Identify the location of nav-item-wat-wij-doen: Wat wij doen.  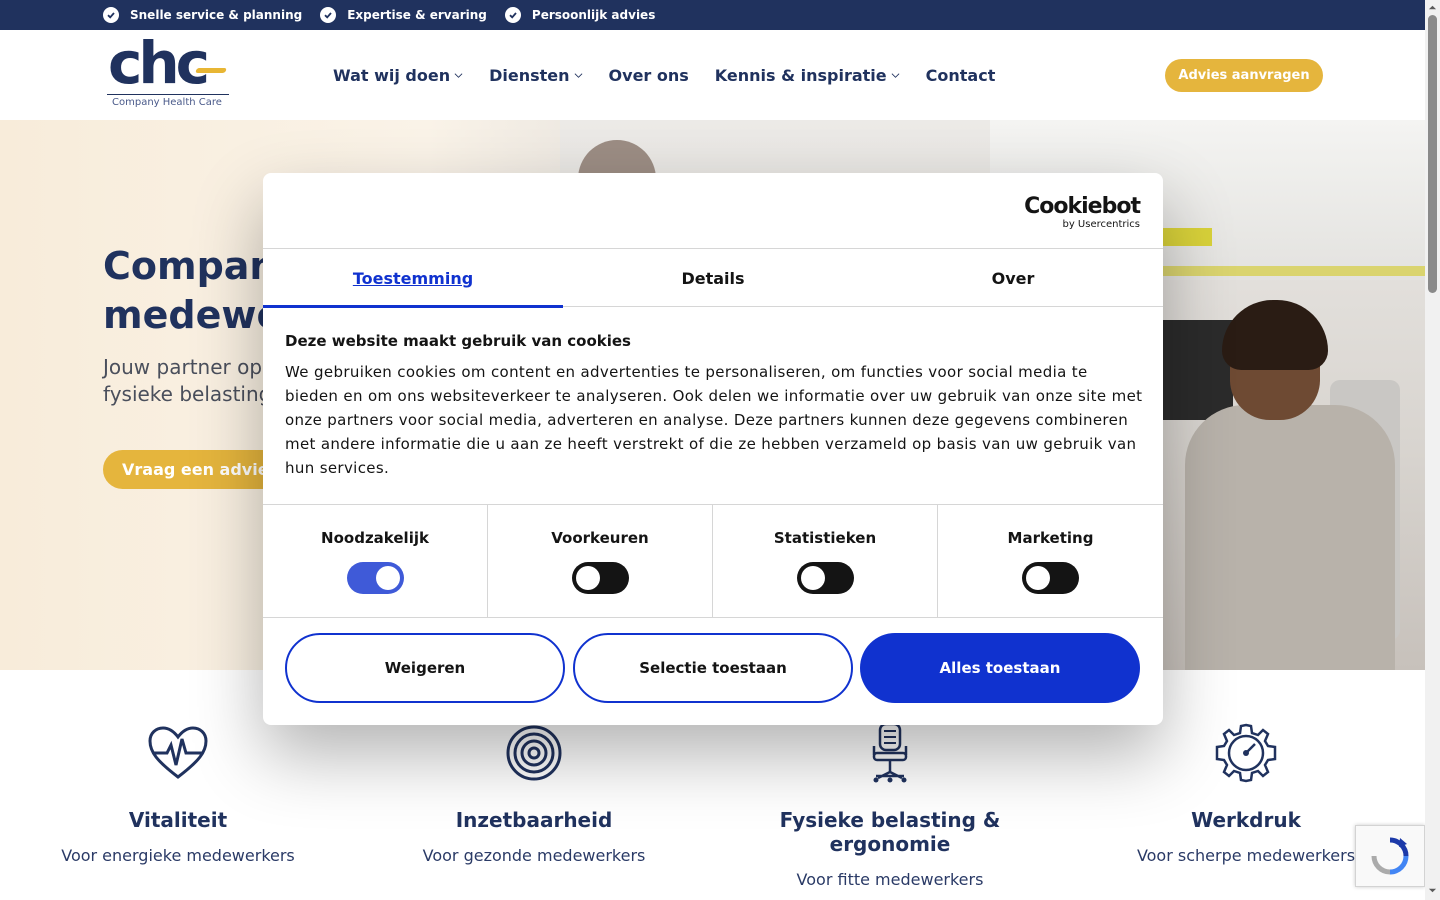
(398, 75).